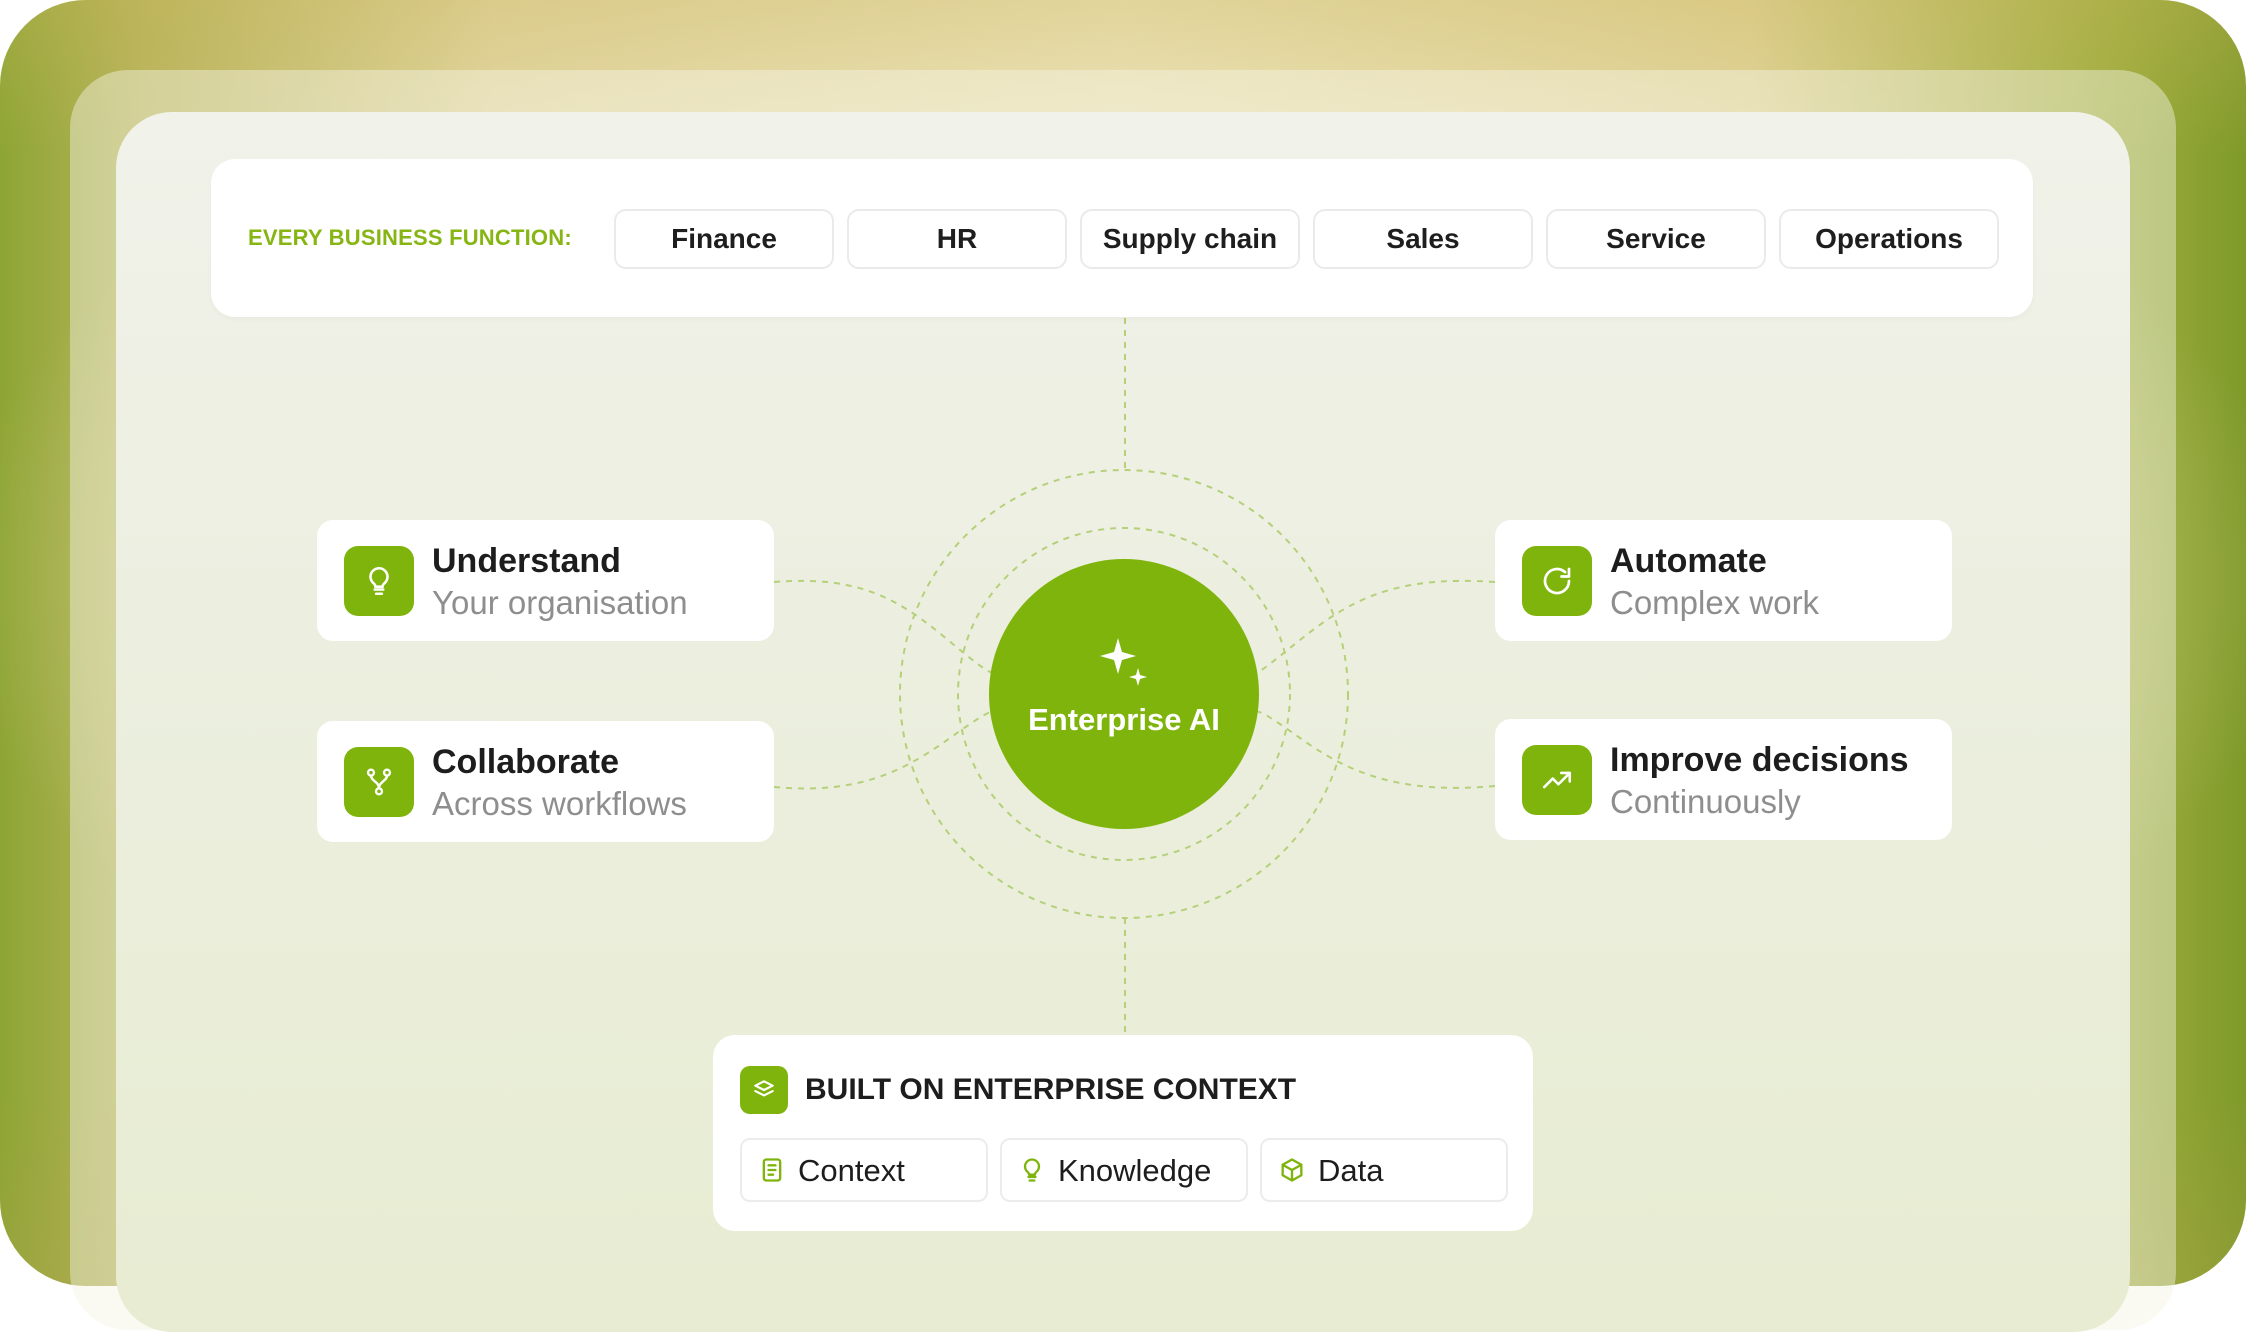 Image resolution: width=2246 pixels, height=1332 pixels. Describe the element at coordinates (851, 1170) in the screenshot. I see `foundation-chip-label: Context` at that location.